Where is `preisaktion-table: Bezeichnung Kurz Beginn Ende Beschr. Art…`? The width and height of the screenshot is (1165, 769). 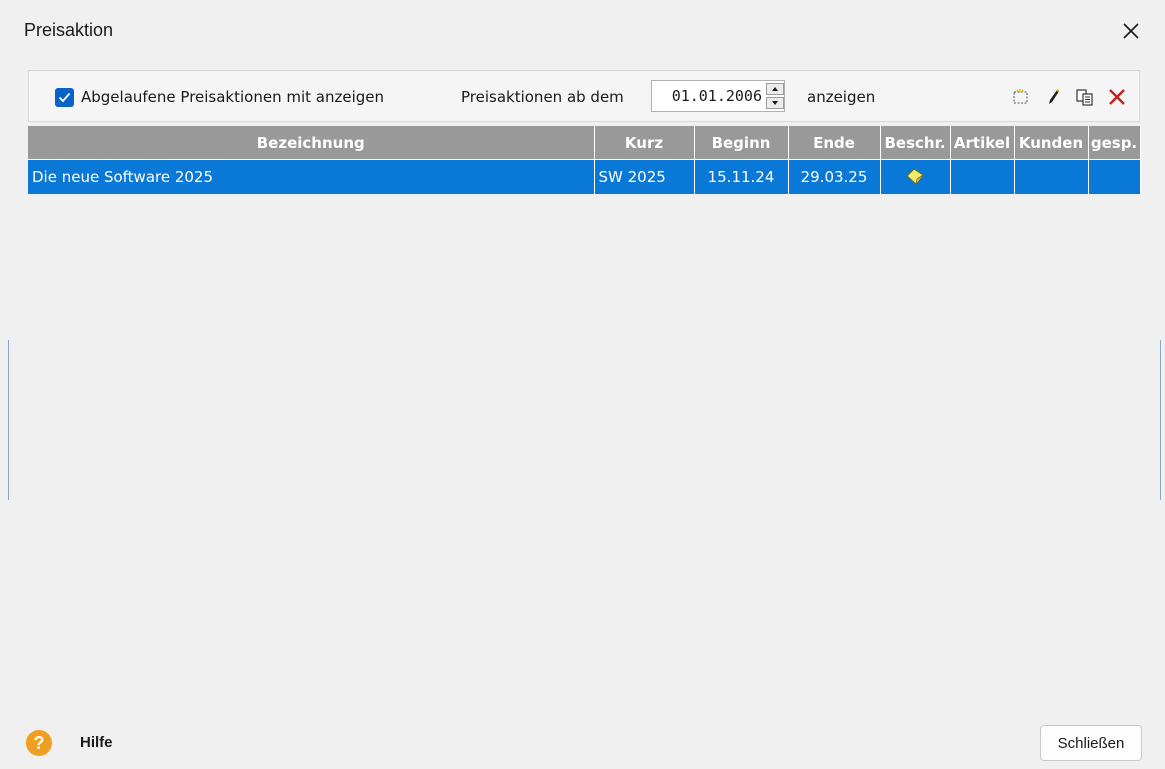 preisaktion-table: Bezeichnung Kurz Beginn Ende Beschr. Art… is located at coordinates (584, 161).